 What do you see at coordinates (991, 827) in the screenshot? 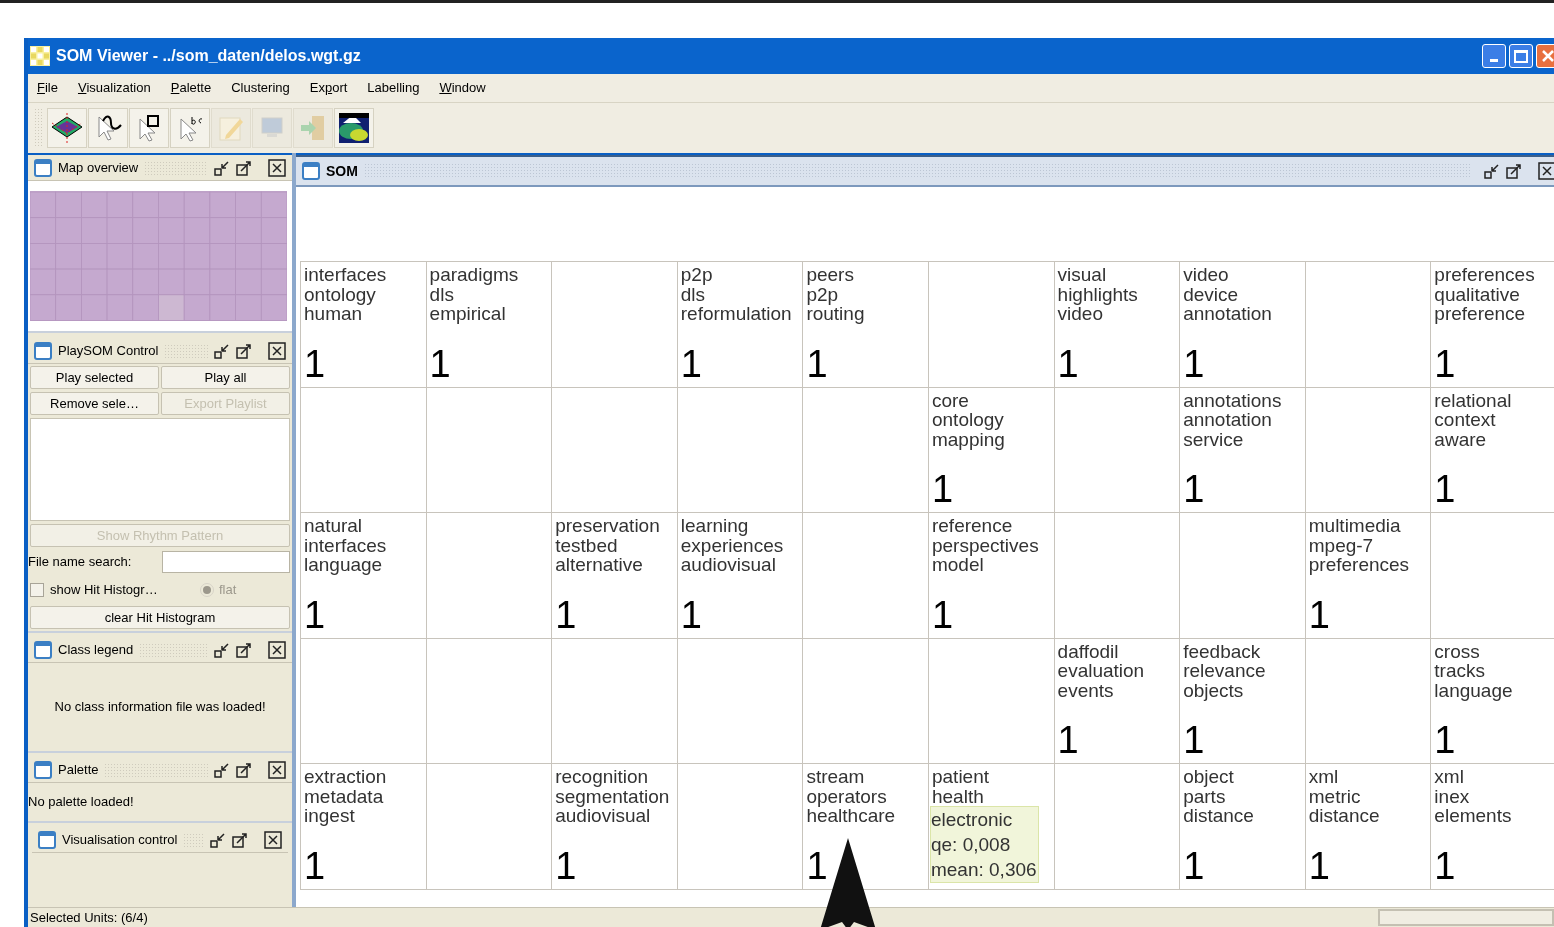
I see `map-unit: patient health electronic qe: 0,008 mean: 0,306` at bounding box center [991, 827].